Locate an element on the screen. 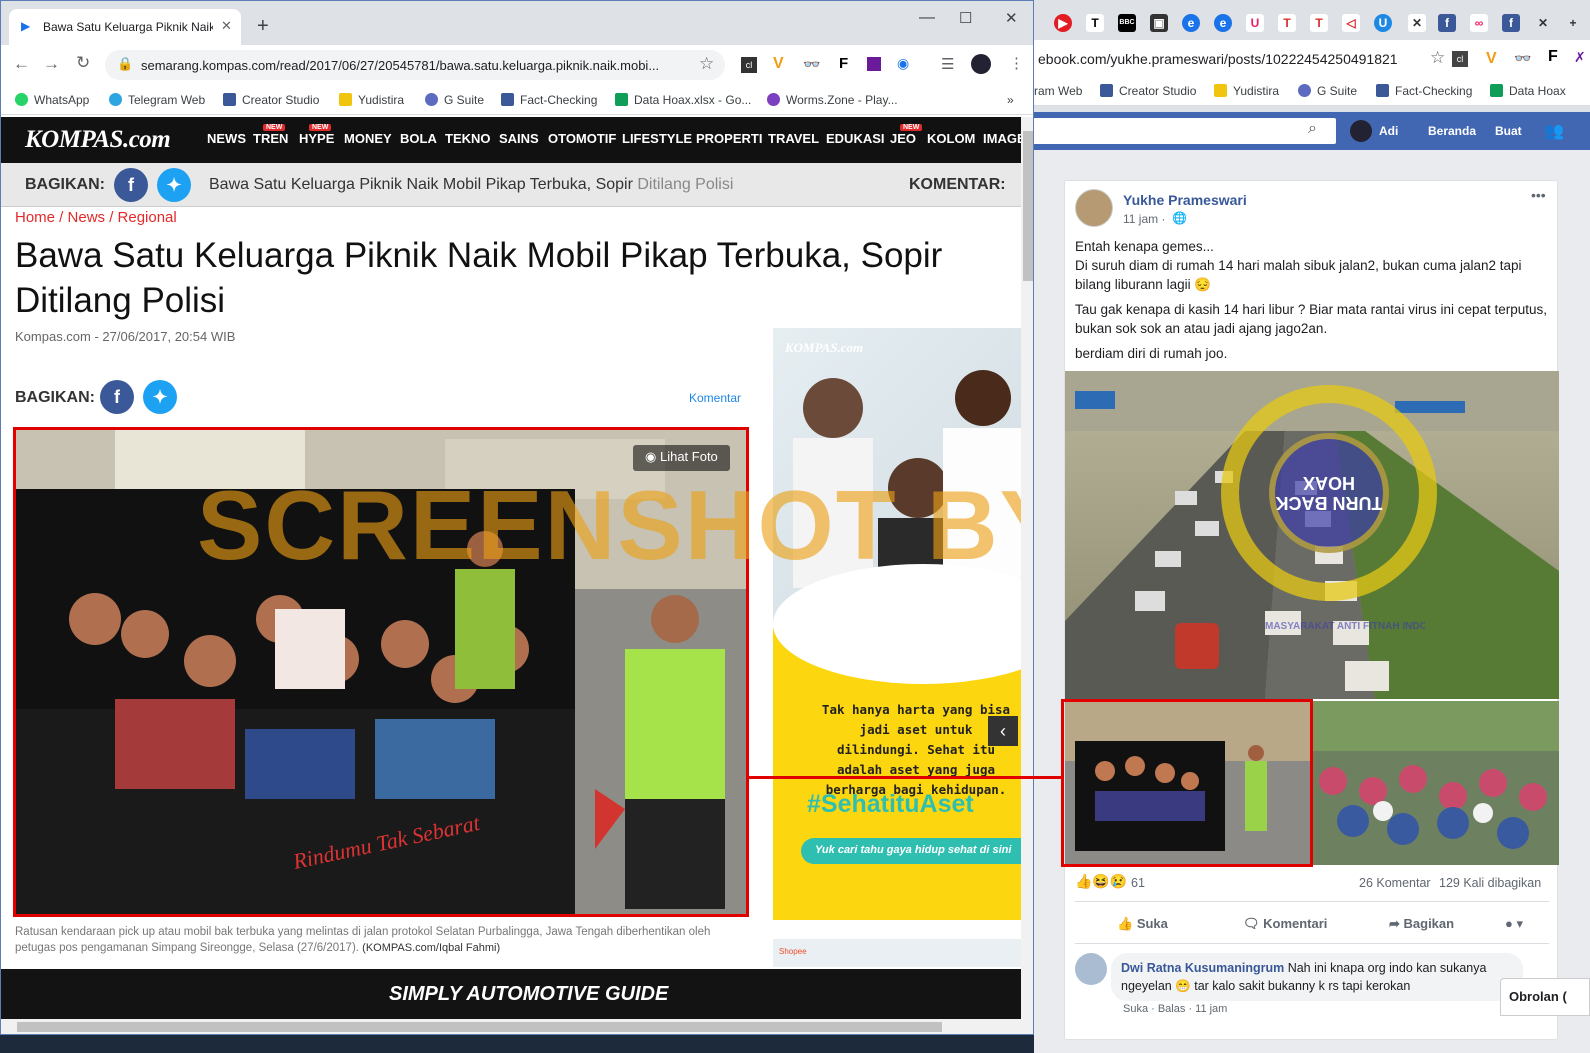 This screenshot has width=1590, height=1053. friends-icon: 👥 is located at coordinates (1554, 131).